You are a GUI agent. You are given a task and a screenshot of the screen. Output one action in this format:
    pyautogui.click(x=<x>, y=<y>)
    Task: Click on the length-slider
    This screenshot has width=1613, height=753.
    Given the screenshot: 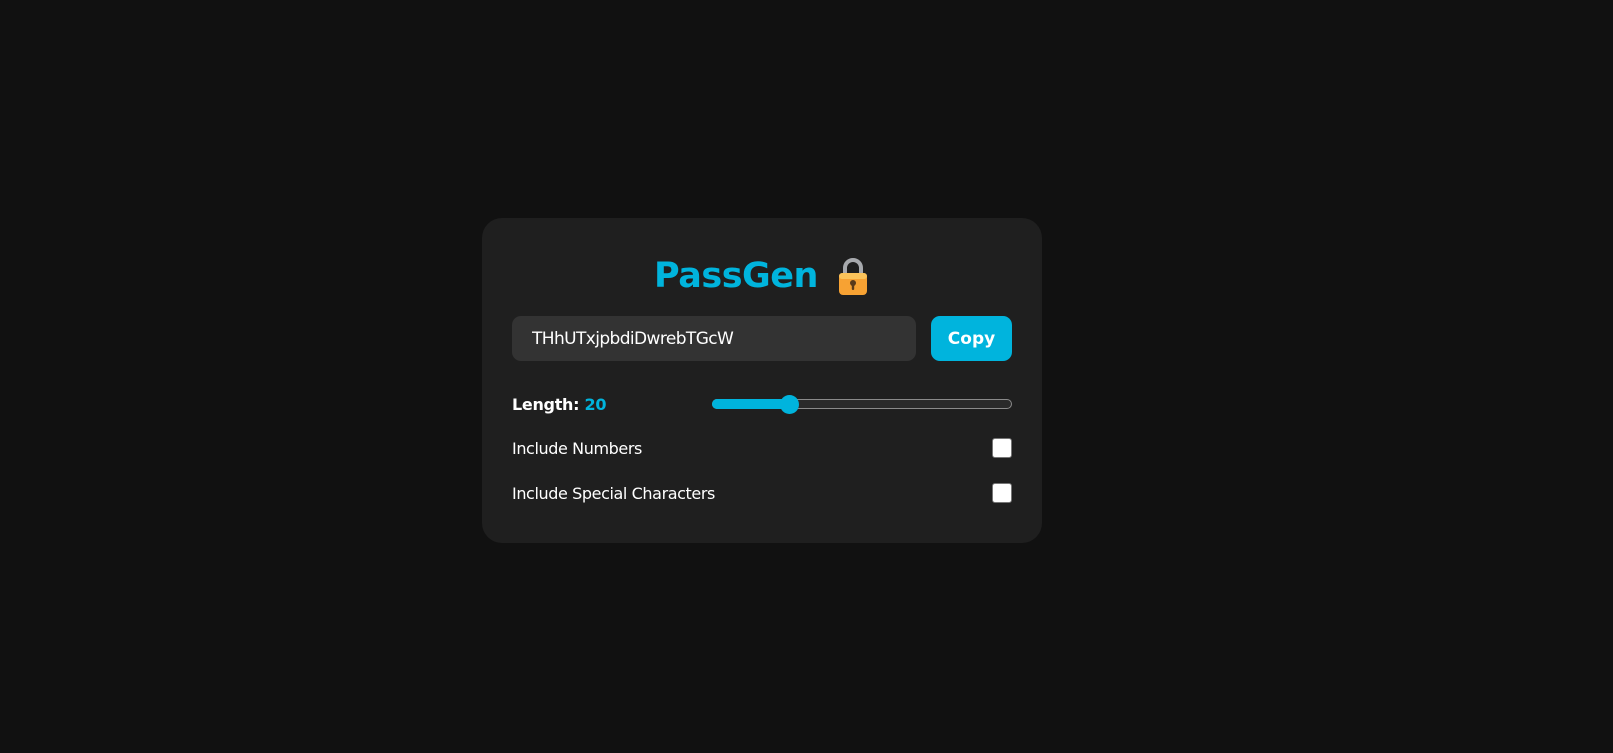 What is the action you would take?
    pyautogui.click(x=862, y=404)
    